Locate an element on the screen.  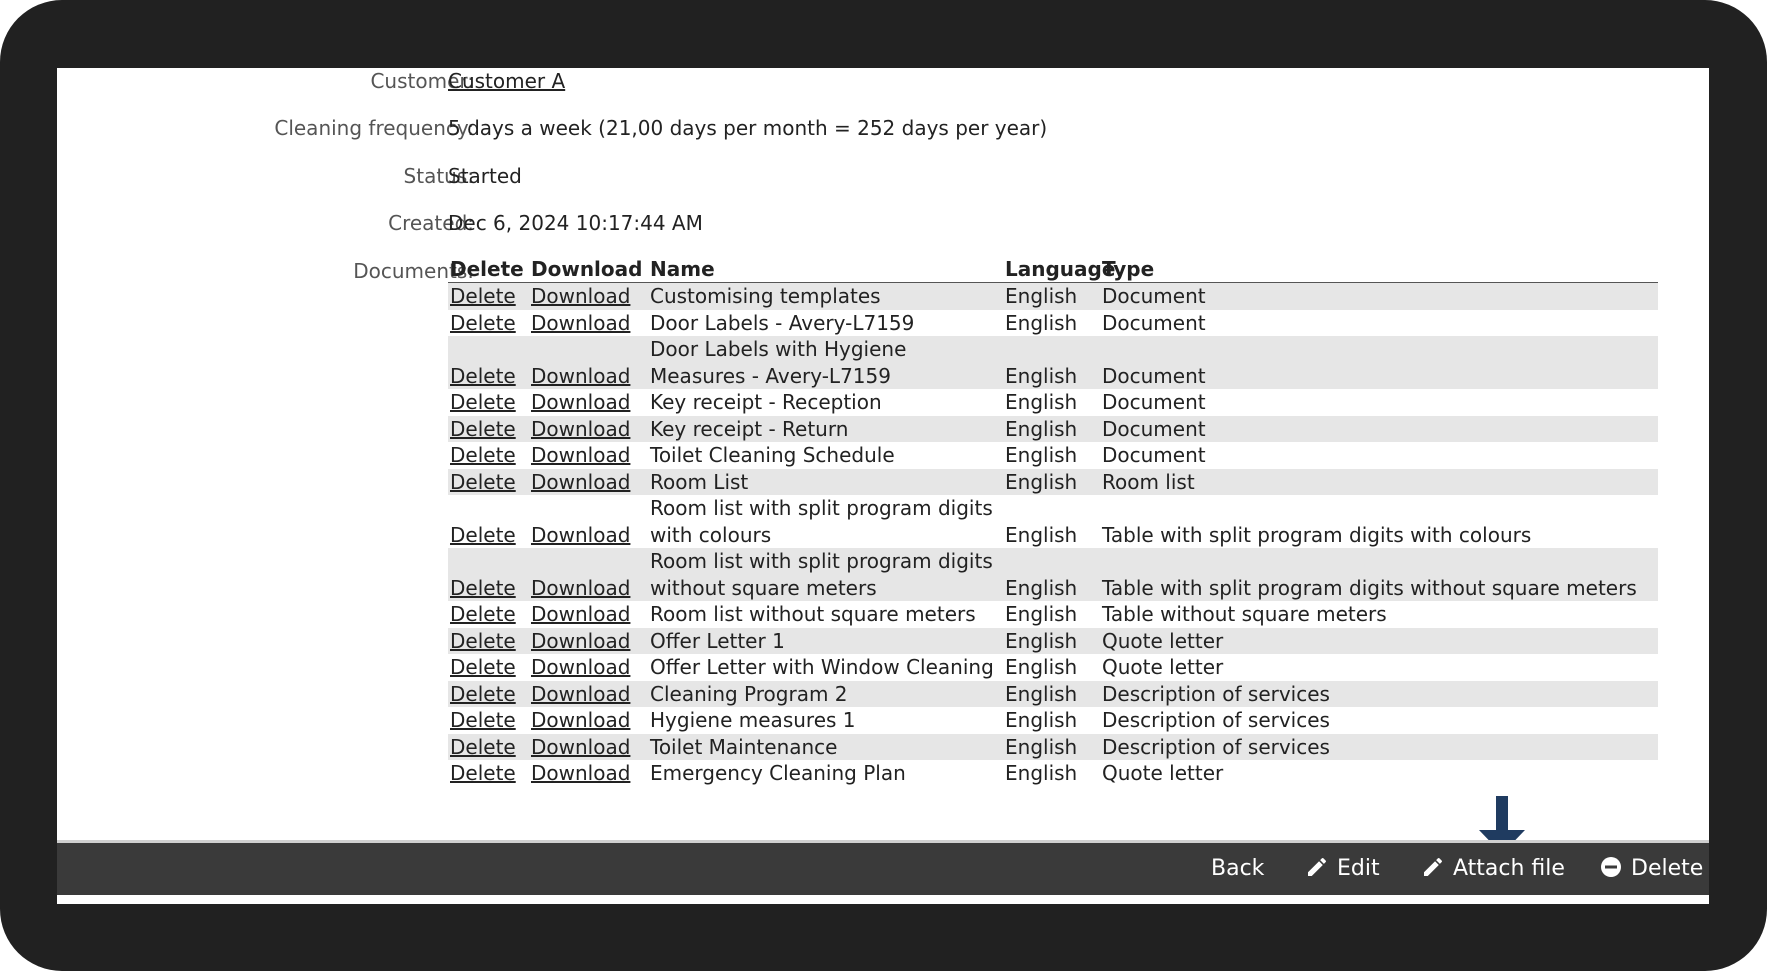
edit-button: Edit is located at coordinates (1342, 869).